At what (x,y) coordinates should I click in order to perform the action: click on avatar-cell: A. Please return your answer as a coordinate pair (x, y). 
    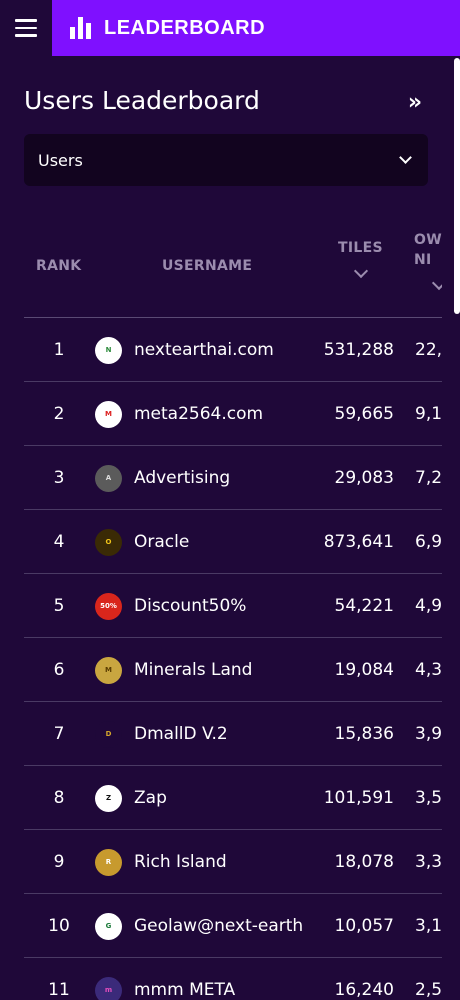
    Looking at the image, I should click on (109, 478).